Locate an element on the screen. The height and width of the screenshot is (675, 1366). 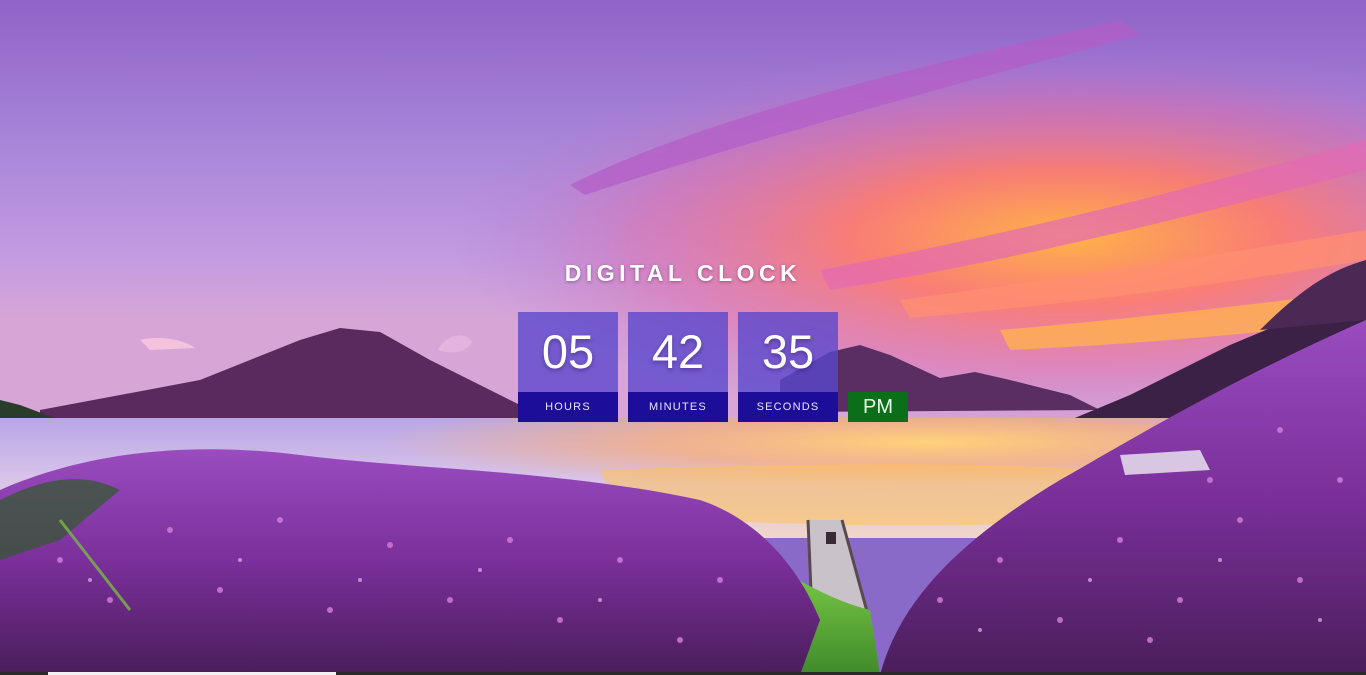
minutes-unit: 42 MINUTES is located at coordinates (678, 367).